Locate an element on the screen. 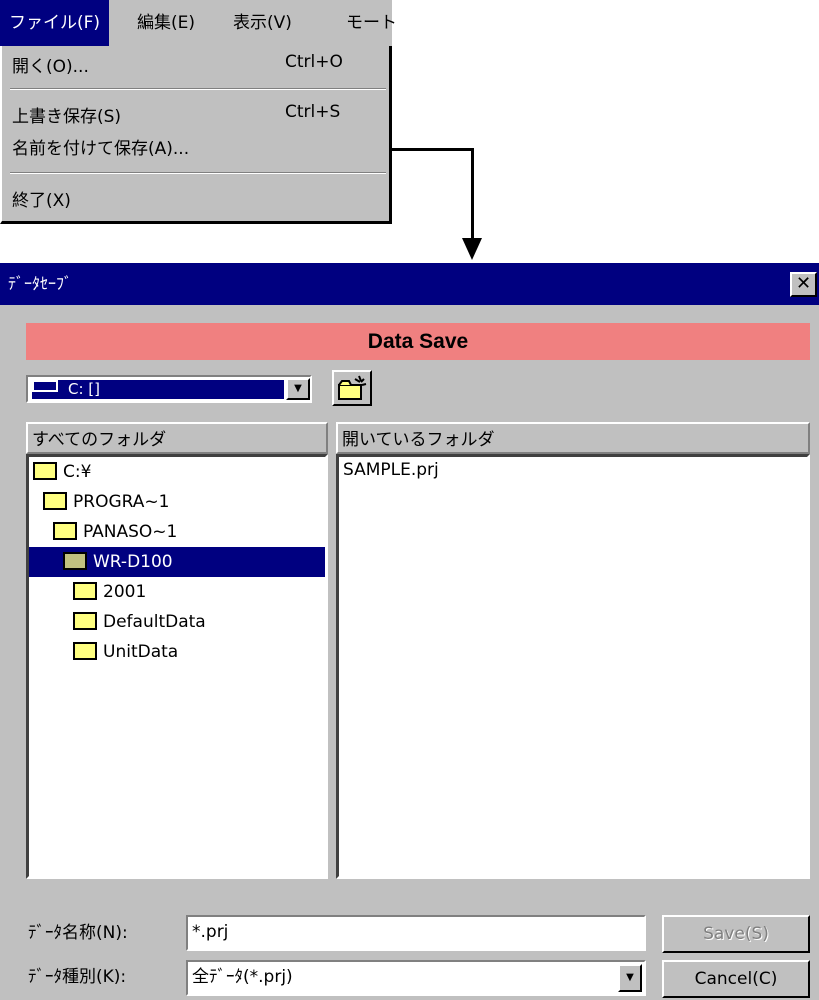  tree-item: C:¥ is located at coordinates (177, 472).